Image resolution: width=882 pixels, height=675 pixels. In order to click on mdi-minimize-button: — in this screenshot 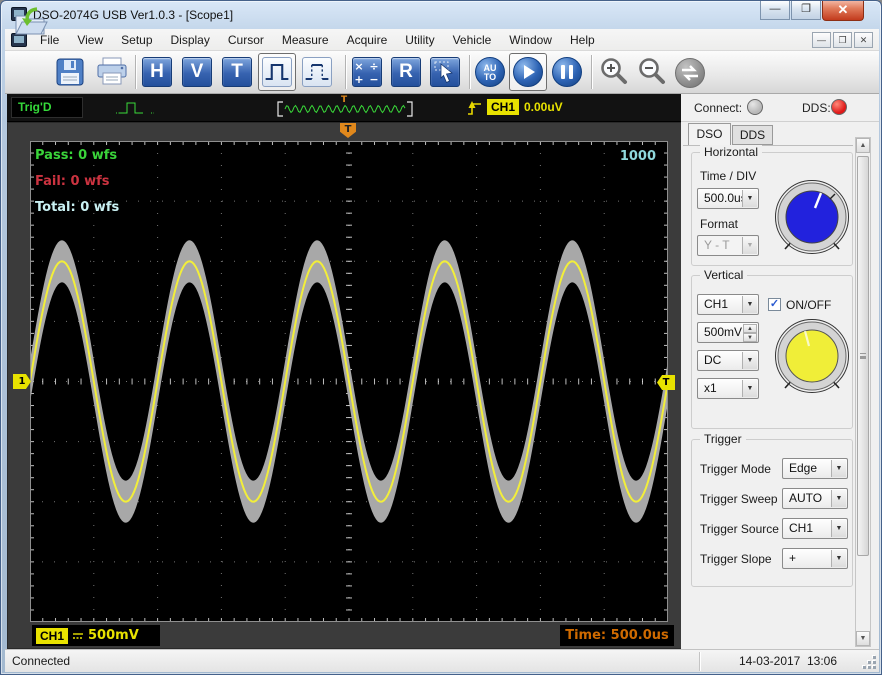, I will do `click(821, 40)`.